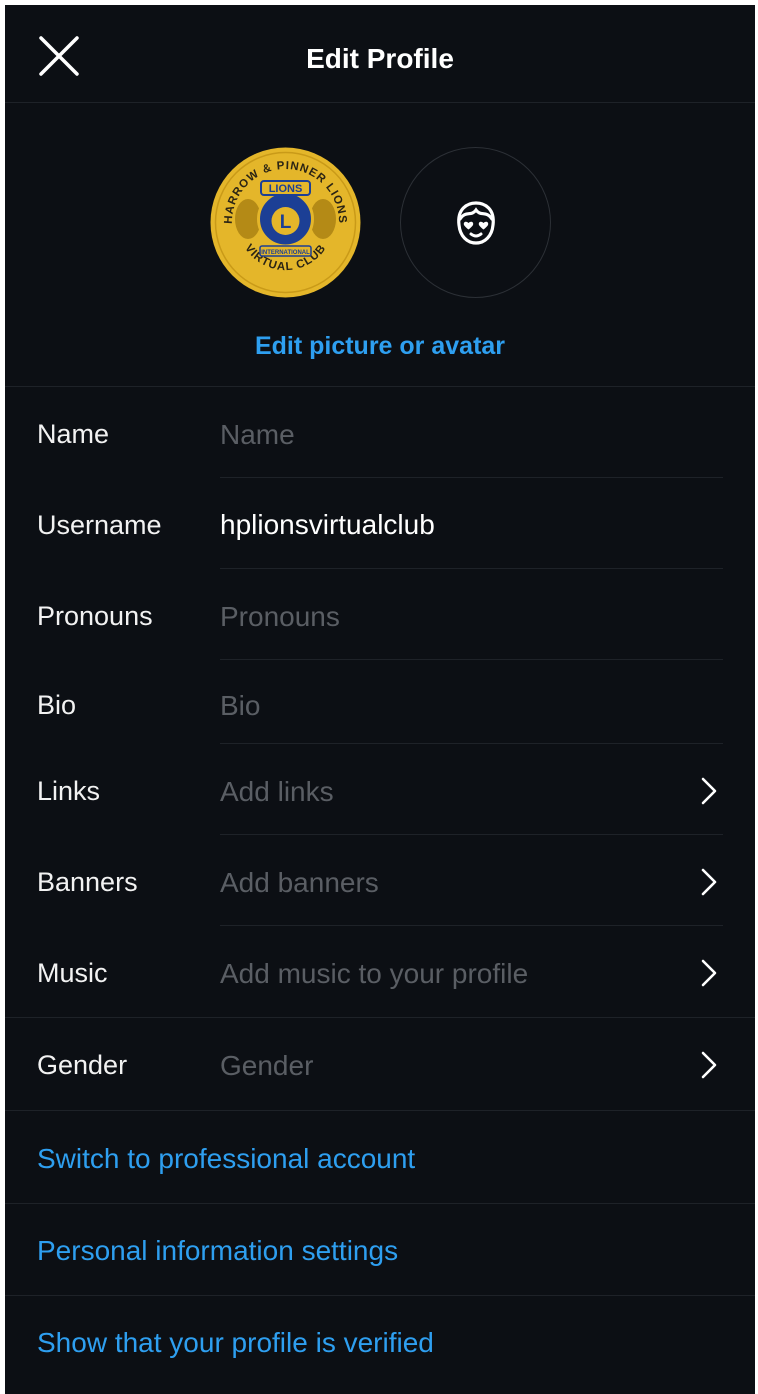 The width and height of the screenshot is (758, 1394). What do you see at coordinates (285, 253) in the screenshot?
I see `logo-ribbon: INTERNATIONAL` at bounding box center [285, 253].